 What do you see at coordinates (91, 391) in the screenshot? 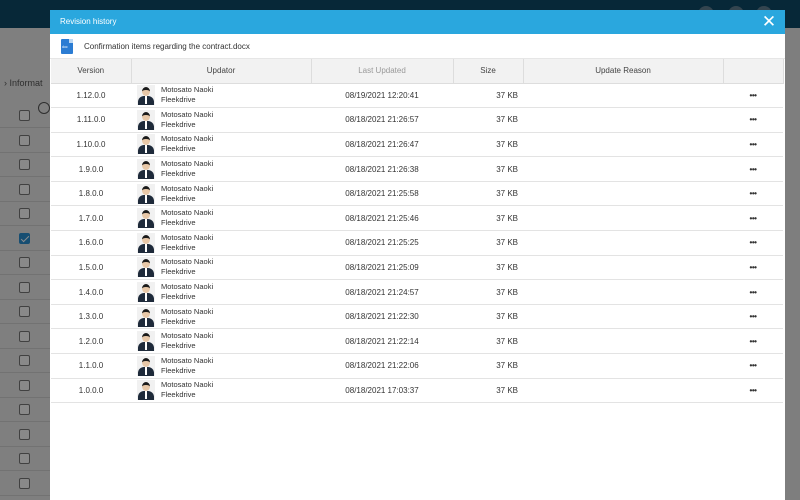
I see `version-cell: 1.0.0.0` at bounding box center [91, 391].